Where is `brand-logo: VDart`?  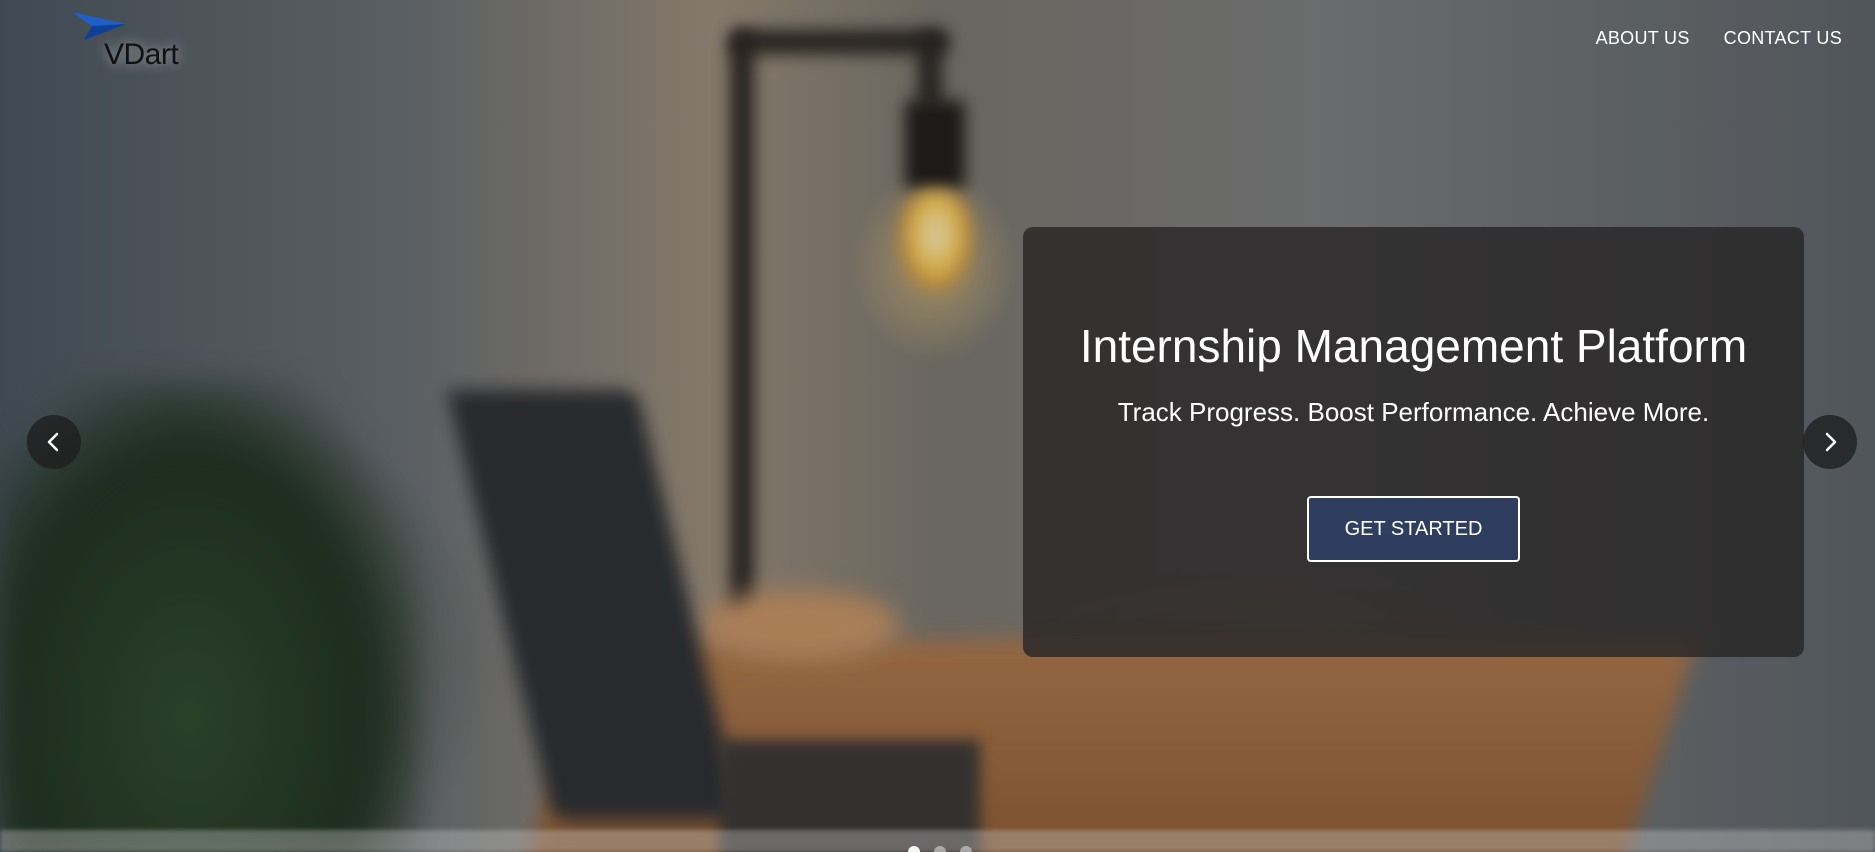
brand-logo: VDart is located at coordinates (135, 45).